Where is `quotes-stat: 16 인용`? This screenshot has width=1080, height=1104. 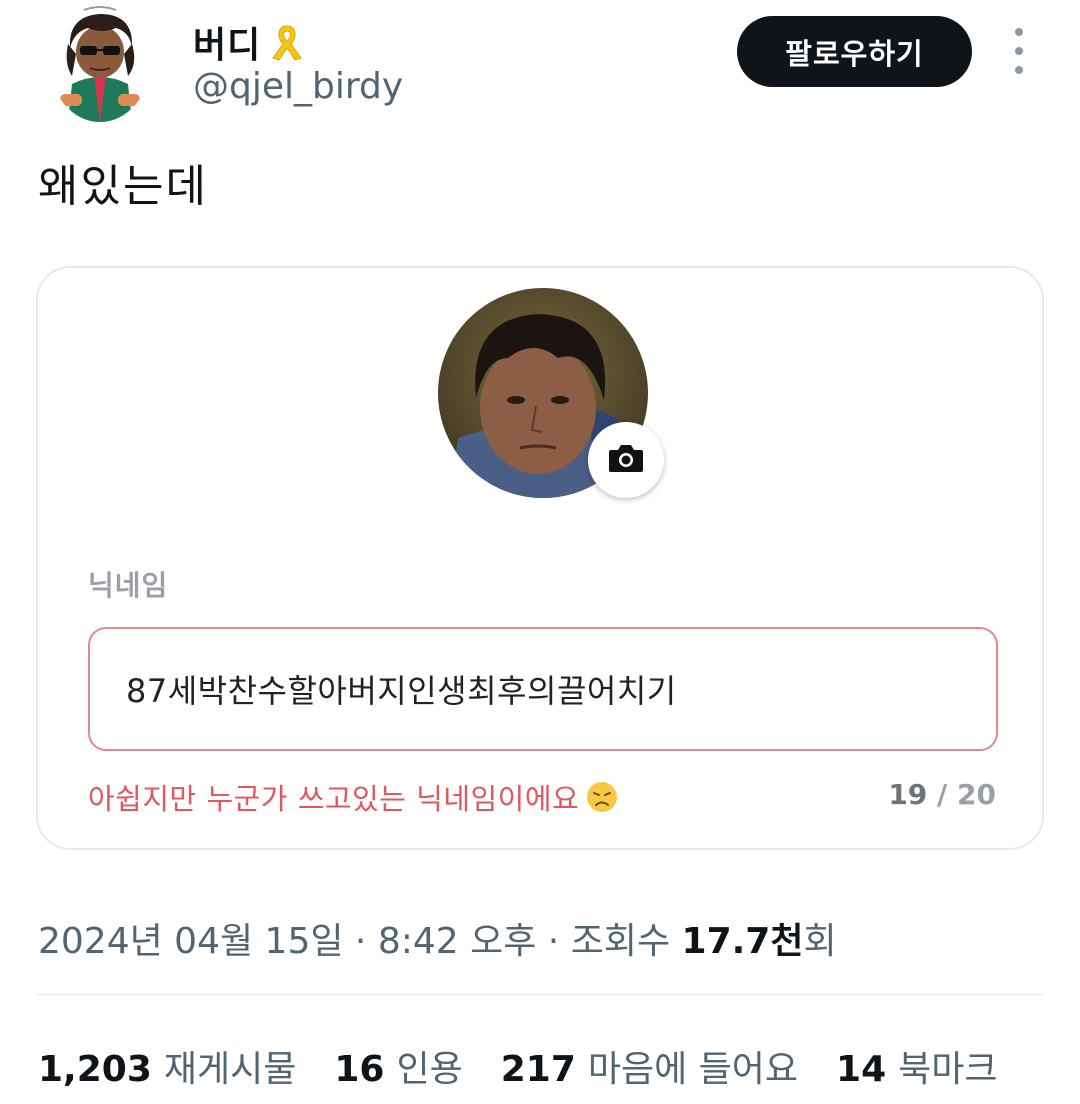 quotes-stat: 16 인용 is located at coordinates (398, 1066).